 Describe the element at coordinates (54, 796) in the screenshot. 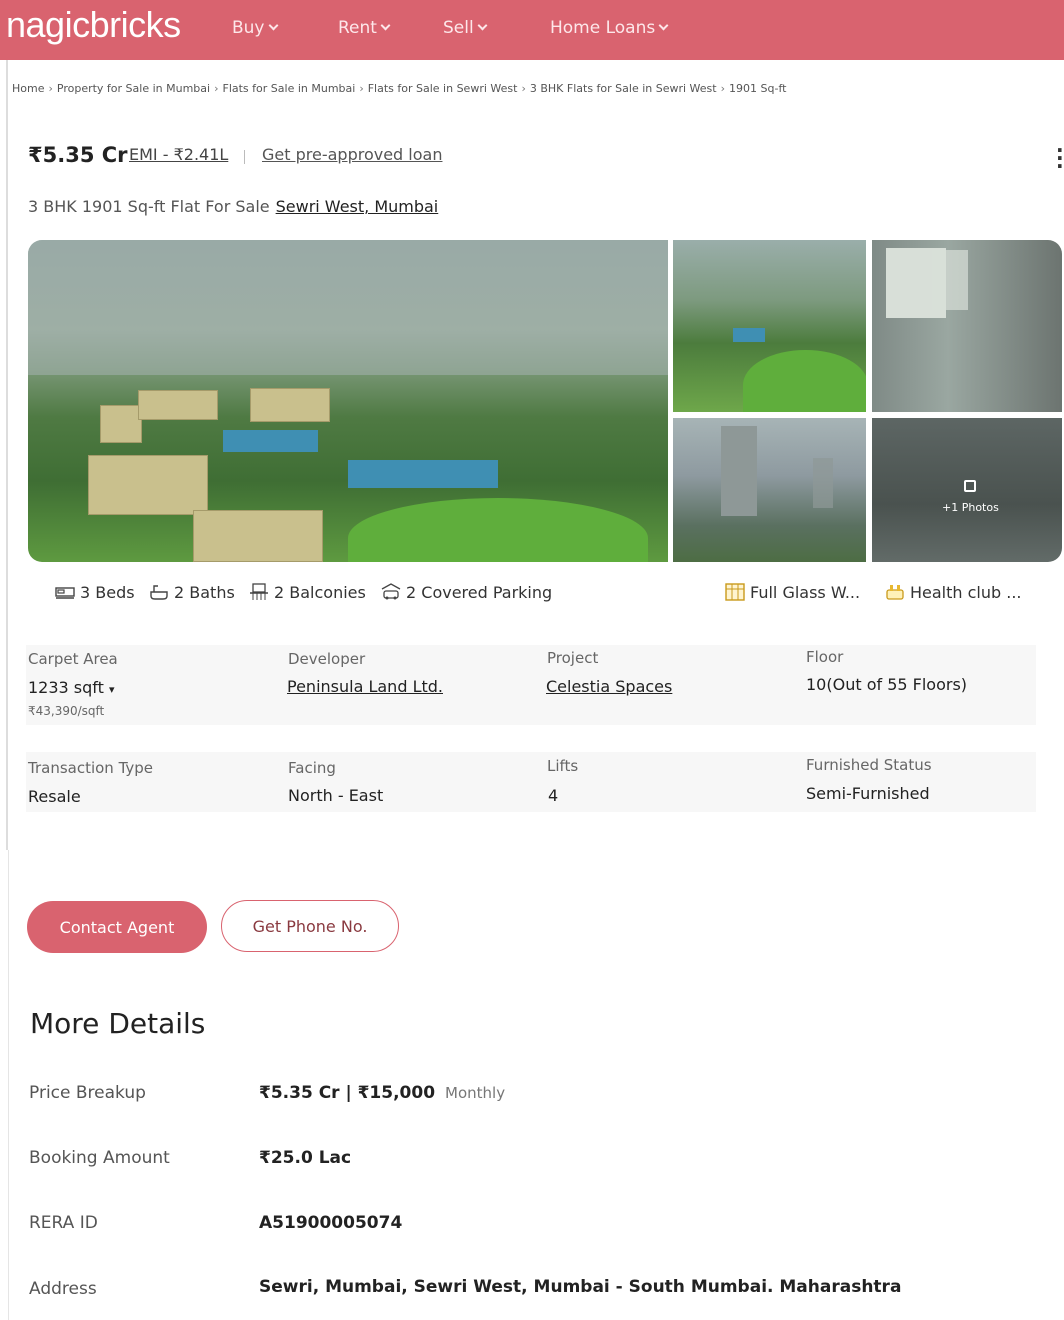

I see `transaction-type-value: Resale` at that location.